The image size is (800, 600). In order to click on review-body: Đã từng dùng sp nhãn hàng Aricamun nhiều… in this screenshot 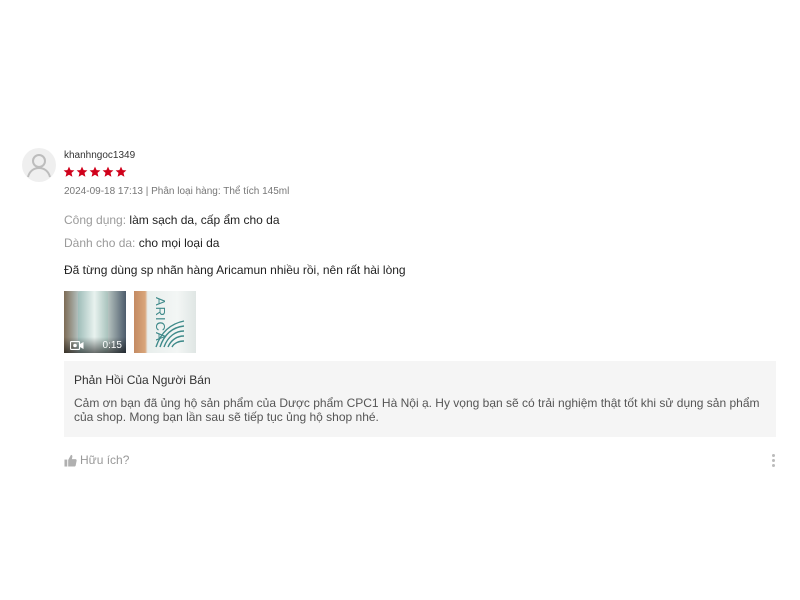, I will do `click(235, 270)`.